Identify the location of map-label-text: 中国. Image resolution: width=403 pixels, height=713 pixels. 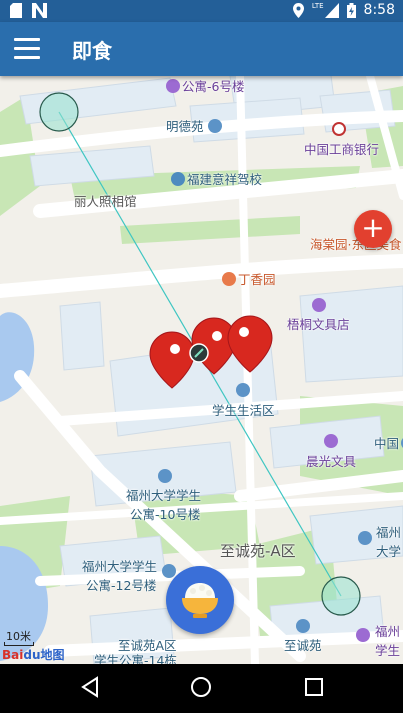
(387, 443).